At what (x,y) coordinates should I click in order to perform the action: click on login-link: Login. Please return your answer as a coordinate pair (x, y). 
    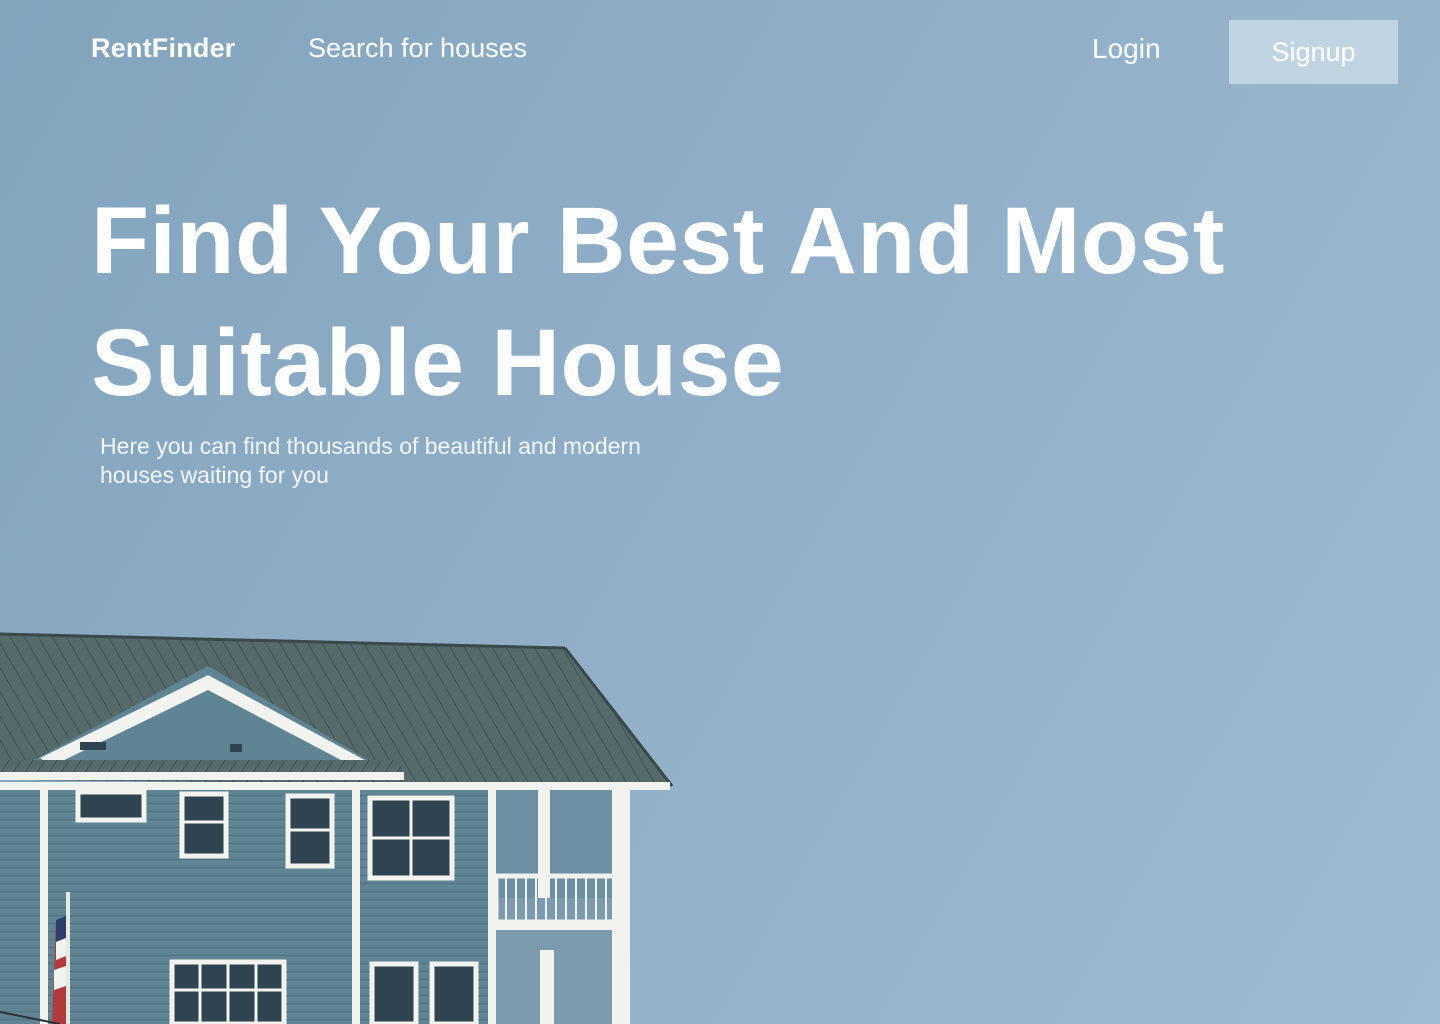
    Looking at the image, I should click on (1126, 49).